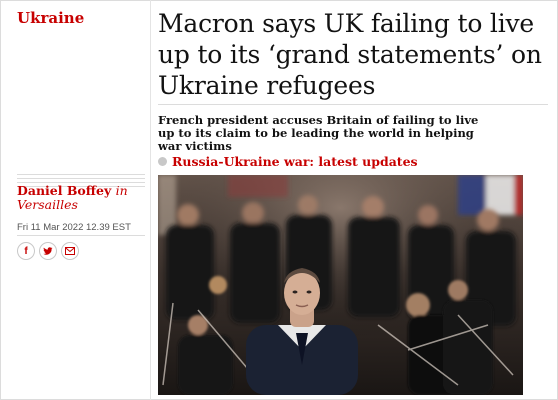  Describe the element at coordinates (150, 200) in the screenshot. I see `column-divider` at that location.